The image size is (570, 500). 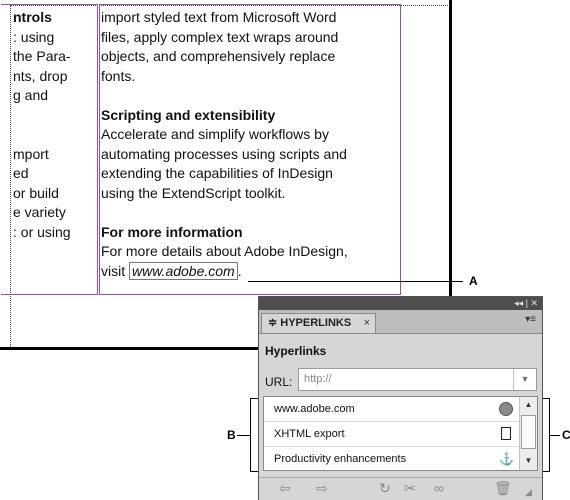 What do you see at coordinates (285, 488) in the screenshot?
I see `go-to-source-icon: ⇦` at bounding box center [285, 488].